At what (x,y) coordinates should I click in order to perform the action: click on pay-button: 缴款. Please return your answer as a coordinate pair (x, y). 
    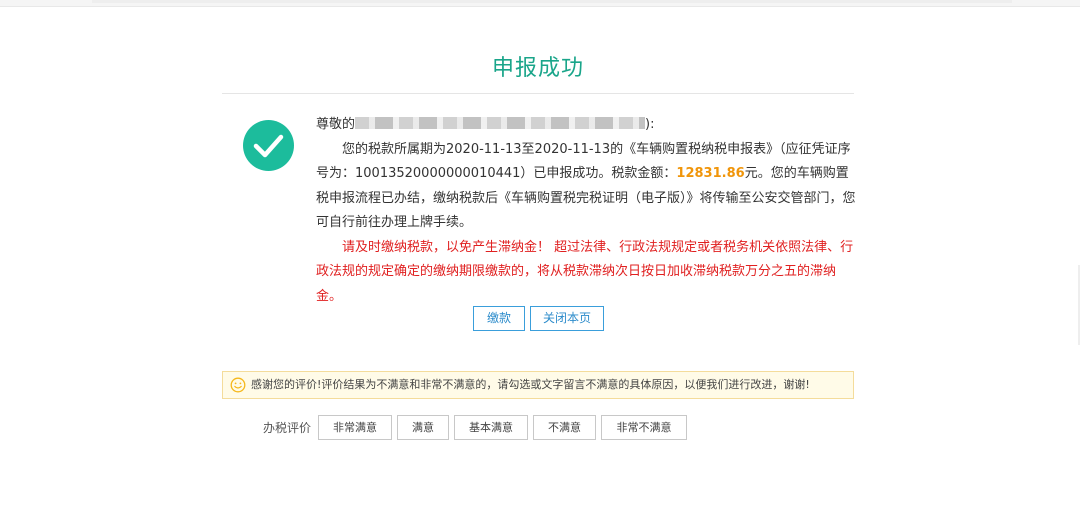
    Looking at the image, I should click on (499, 318).